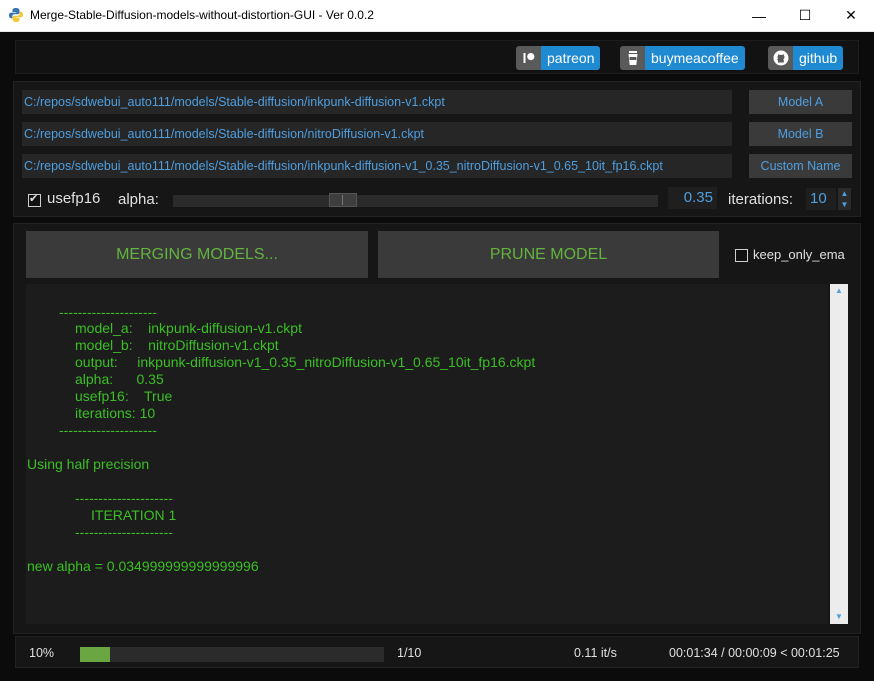  What do you see at coordinates (839, 617) in the screenshot?
I see `scroll-down-icon: ▼` at bounding box center [839, 617].